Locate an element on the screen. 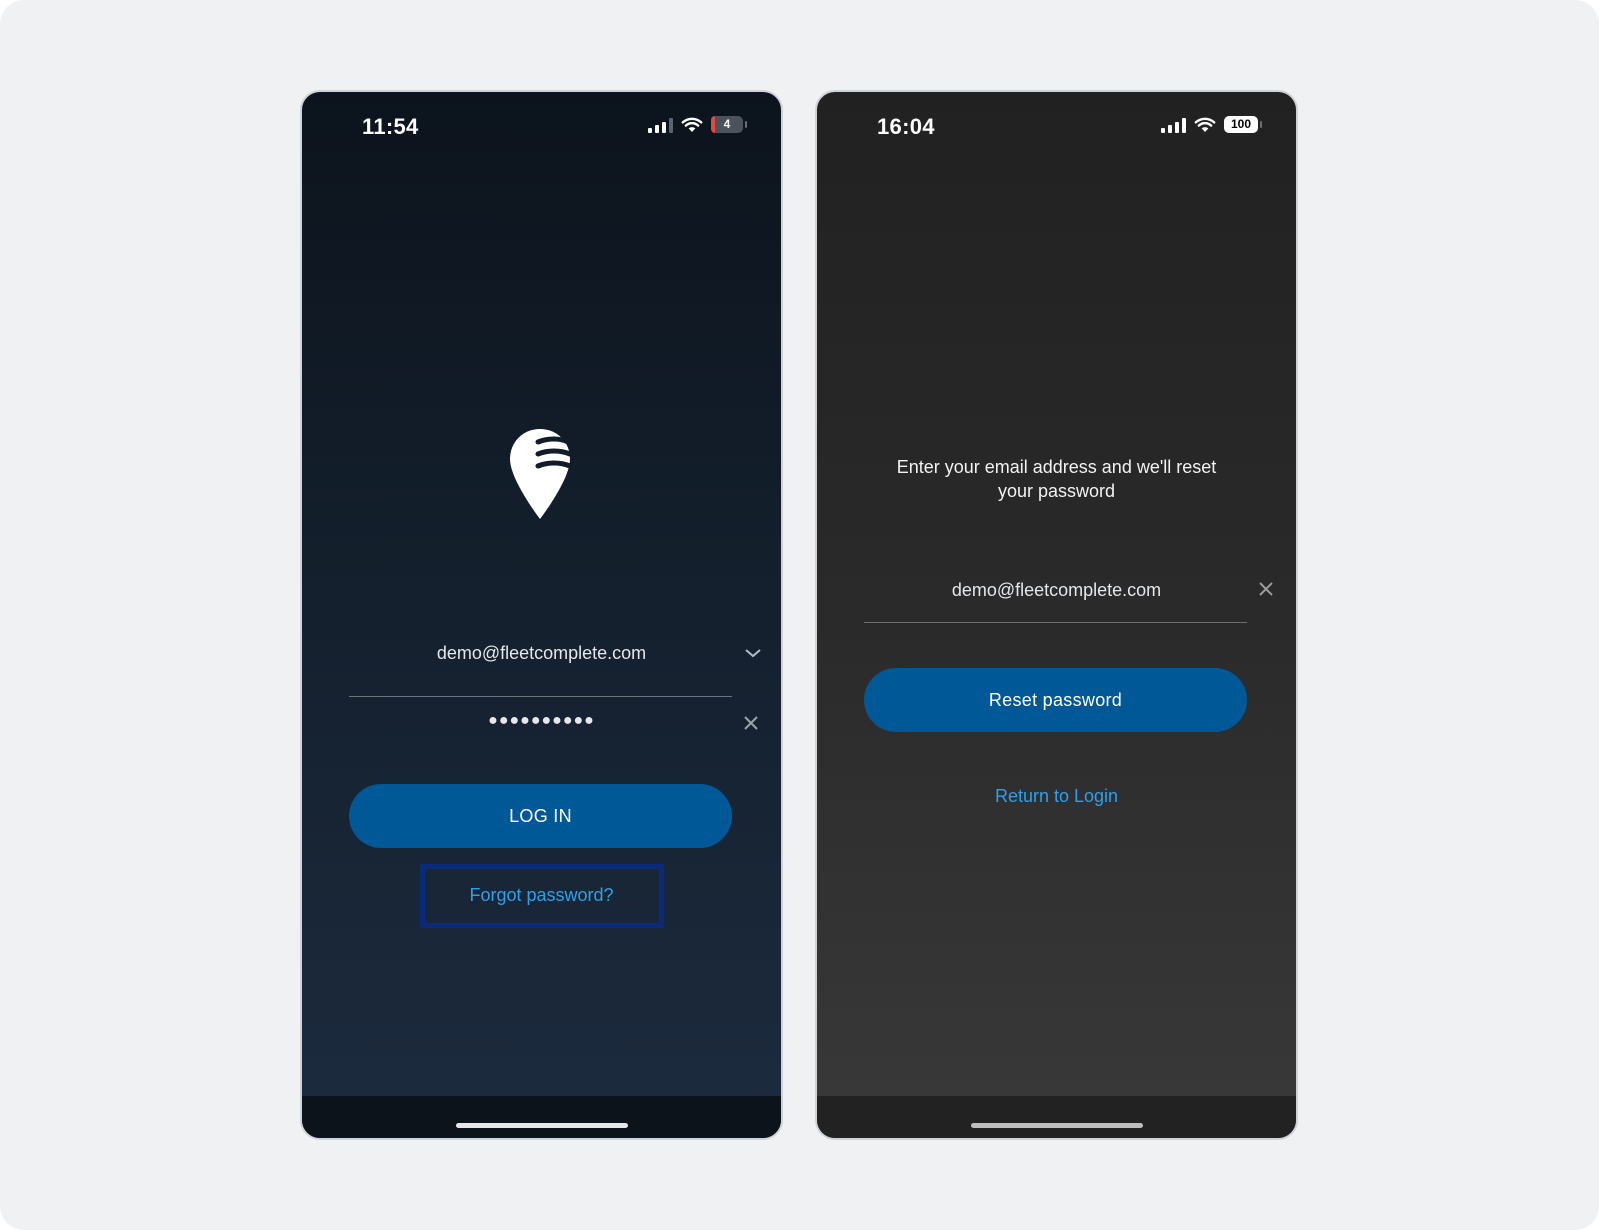 The height and width of the screenshot is (1230, 1599). battery-level: 4 is located at coordinates (727, 124).